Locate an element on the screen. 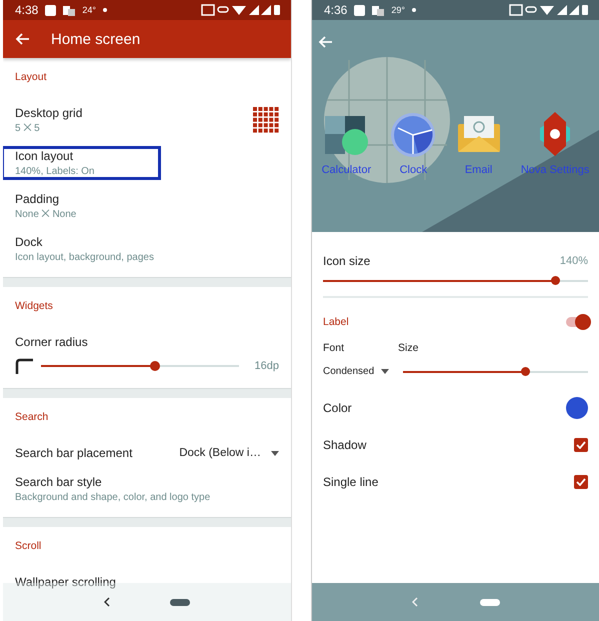 This screenshot has width=599, height=621. clock-icon is located at coordinates (413, 134).